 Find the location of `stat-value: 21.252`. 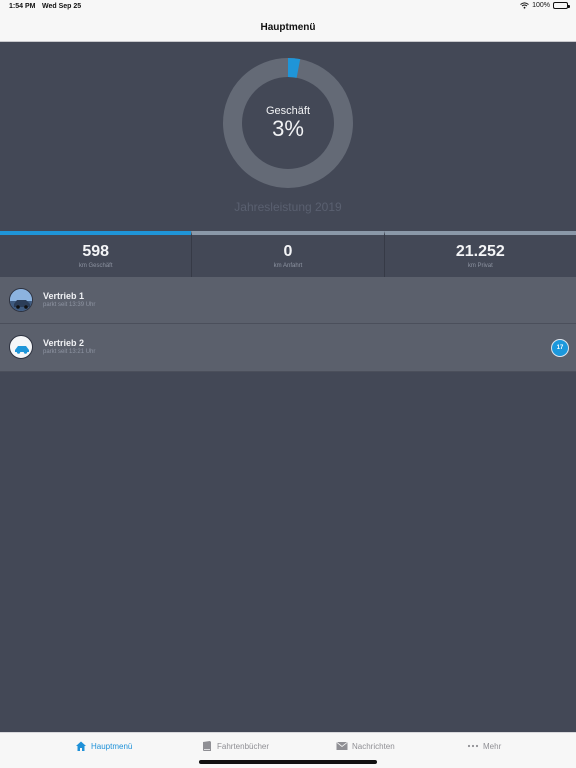

stat-value: 21.252 is located at coordinates (480, 251).